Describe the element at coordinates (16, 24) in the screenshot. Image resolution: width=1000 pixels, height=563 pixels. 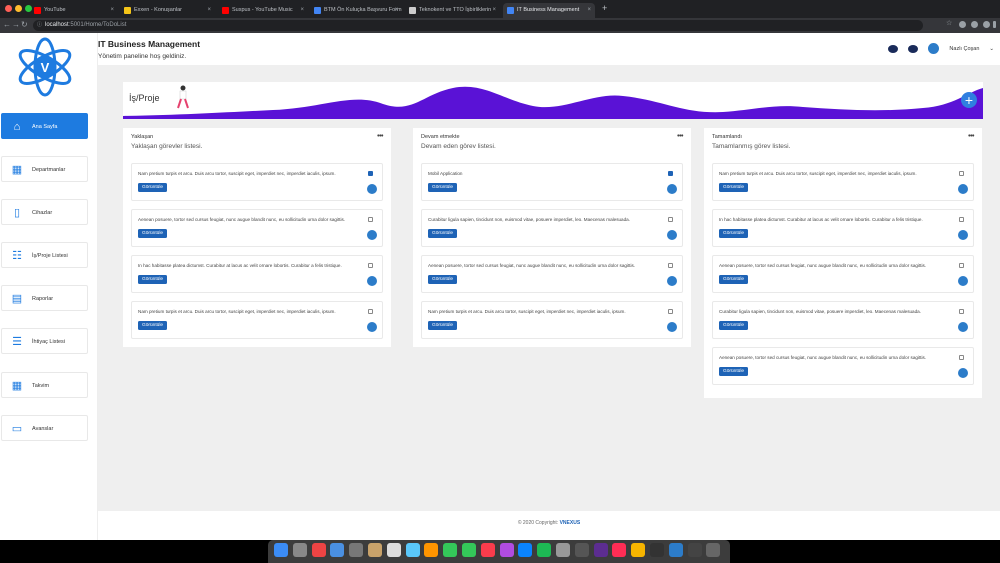
I see `forward-icon: →` at that location.